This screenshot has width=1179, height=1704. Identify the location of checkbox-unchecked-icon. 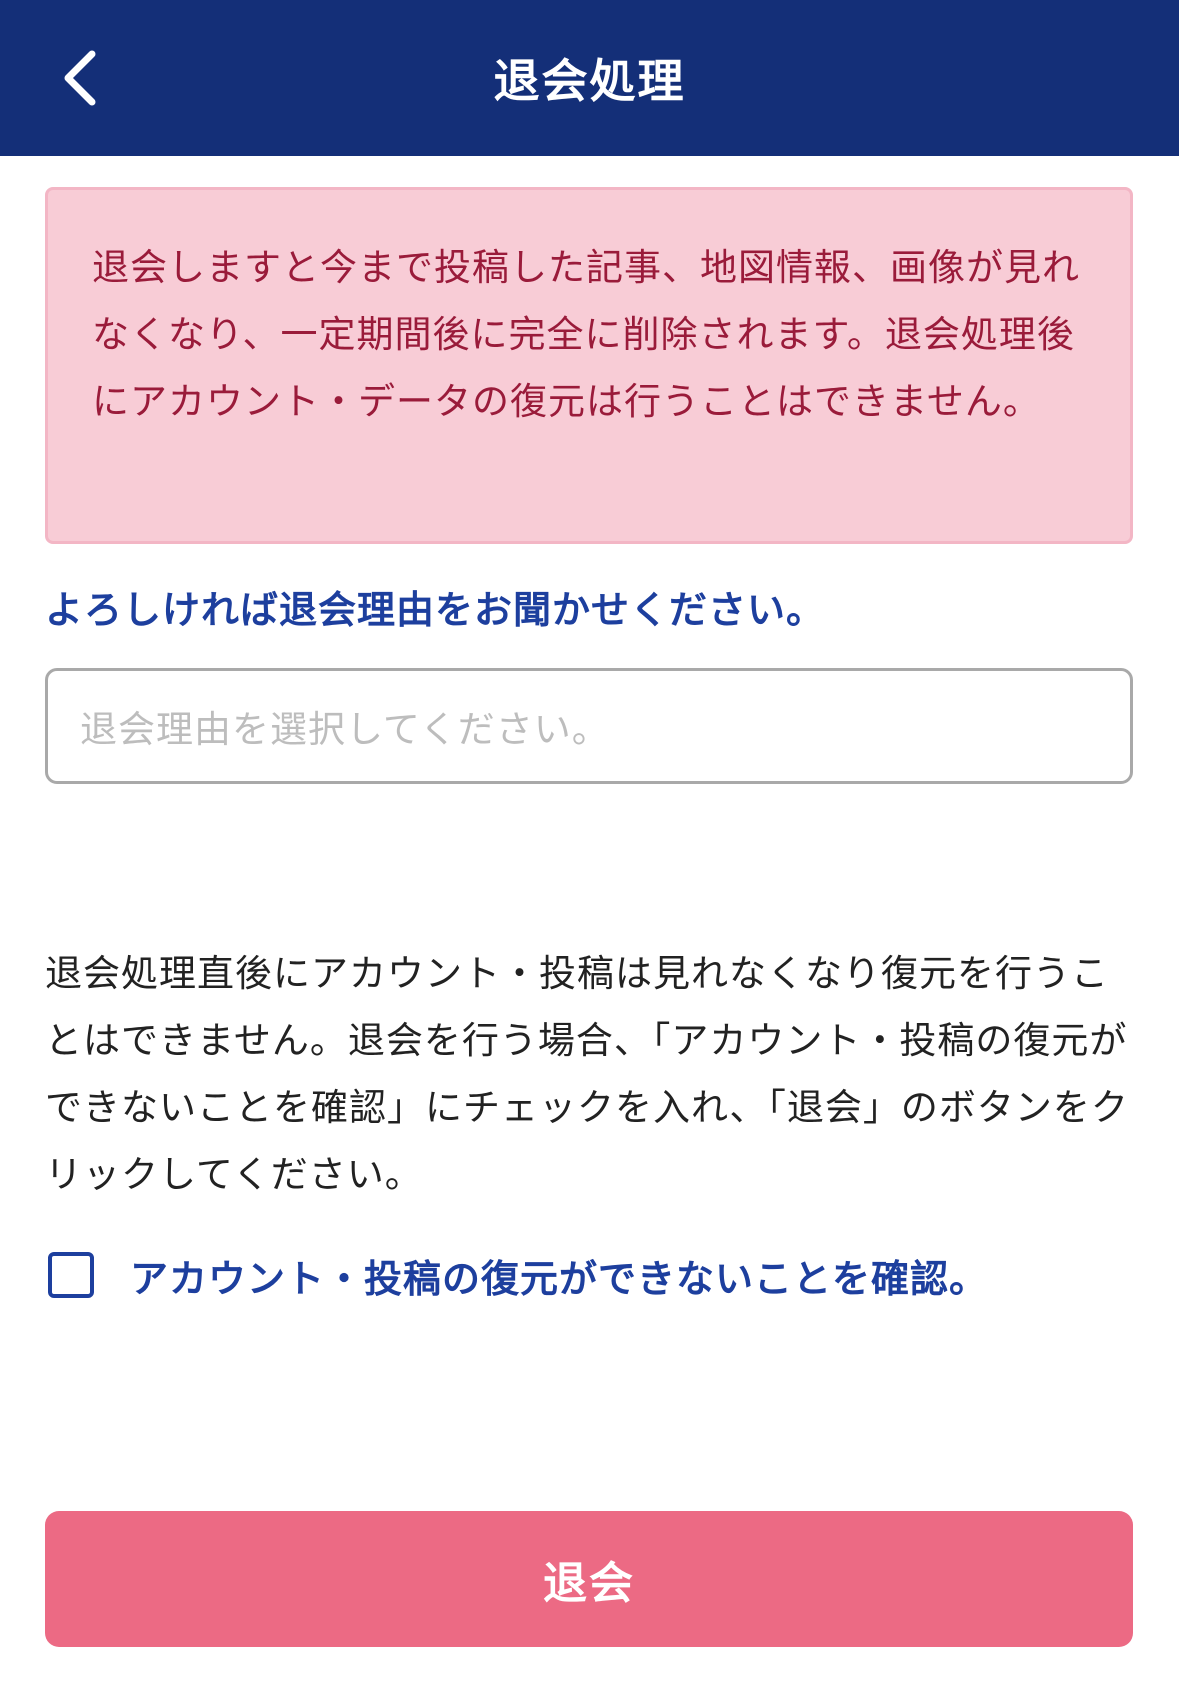
(71, 1275).